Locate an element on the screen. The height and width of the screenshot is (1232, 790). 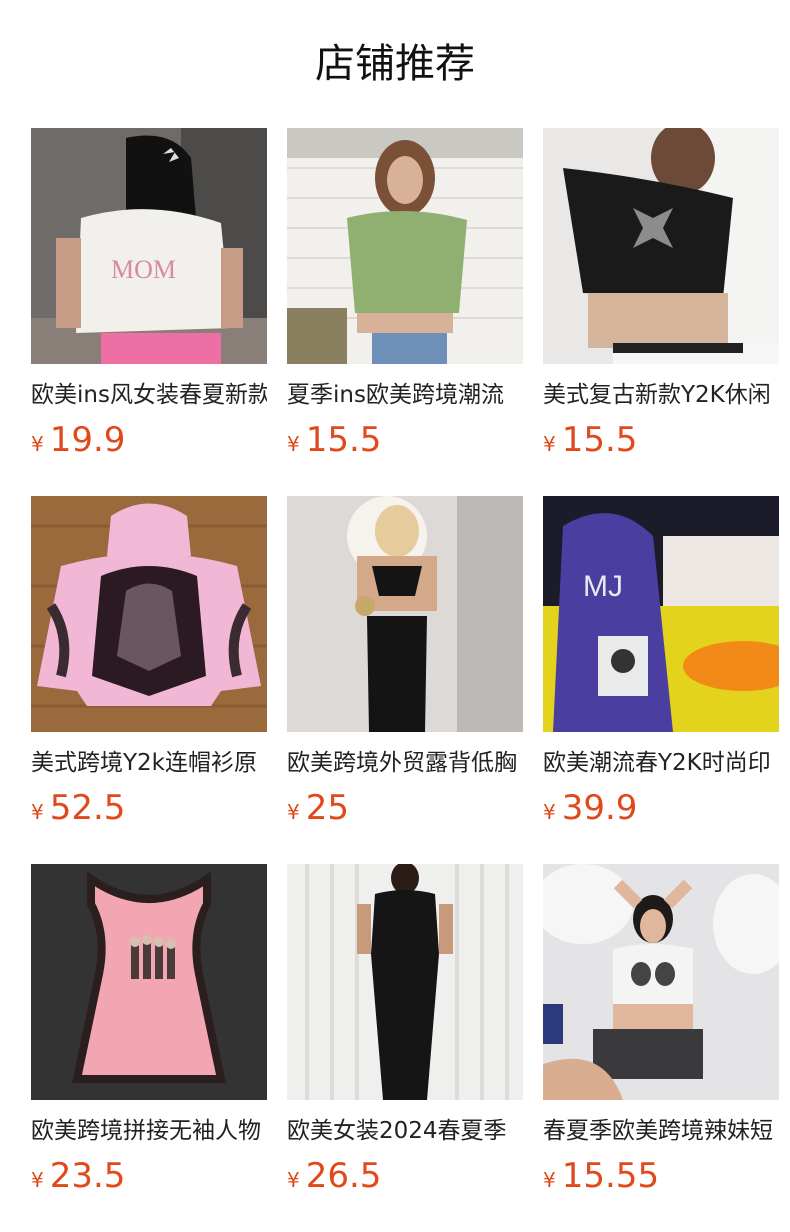
product-card: 美式复古新款Y2K休闲 ¥15.5 is located at coordinates (661, 312).